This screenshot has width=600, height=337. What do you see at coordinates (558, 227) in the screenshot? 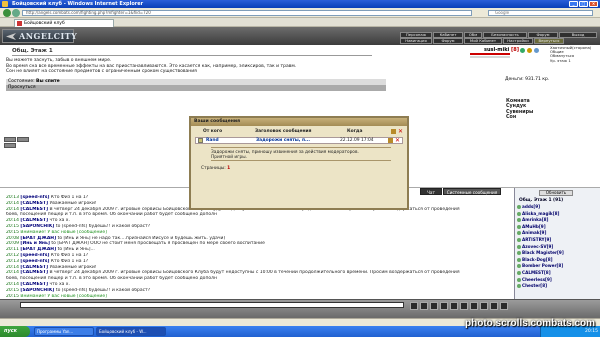
I see `player-item: AMuHb[9]` at bounding box center [558, 227].